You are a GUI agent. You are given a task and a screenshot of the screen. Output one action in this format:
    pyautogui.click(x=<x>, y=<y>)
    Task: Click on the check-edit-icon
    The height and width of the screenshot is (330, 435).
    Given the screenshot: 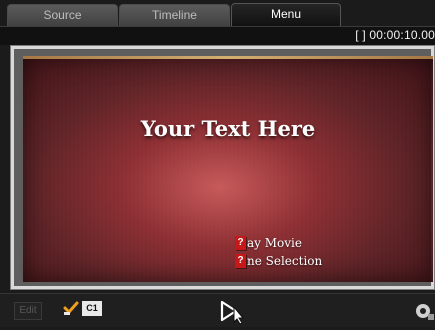 What is the action you would take?
    pyautogui.click(x=72, y=308)
    